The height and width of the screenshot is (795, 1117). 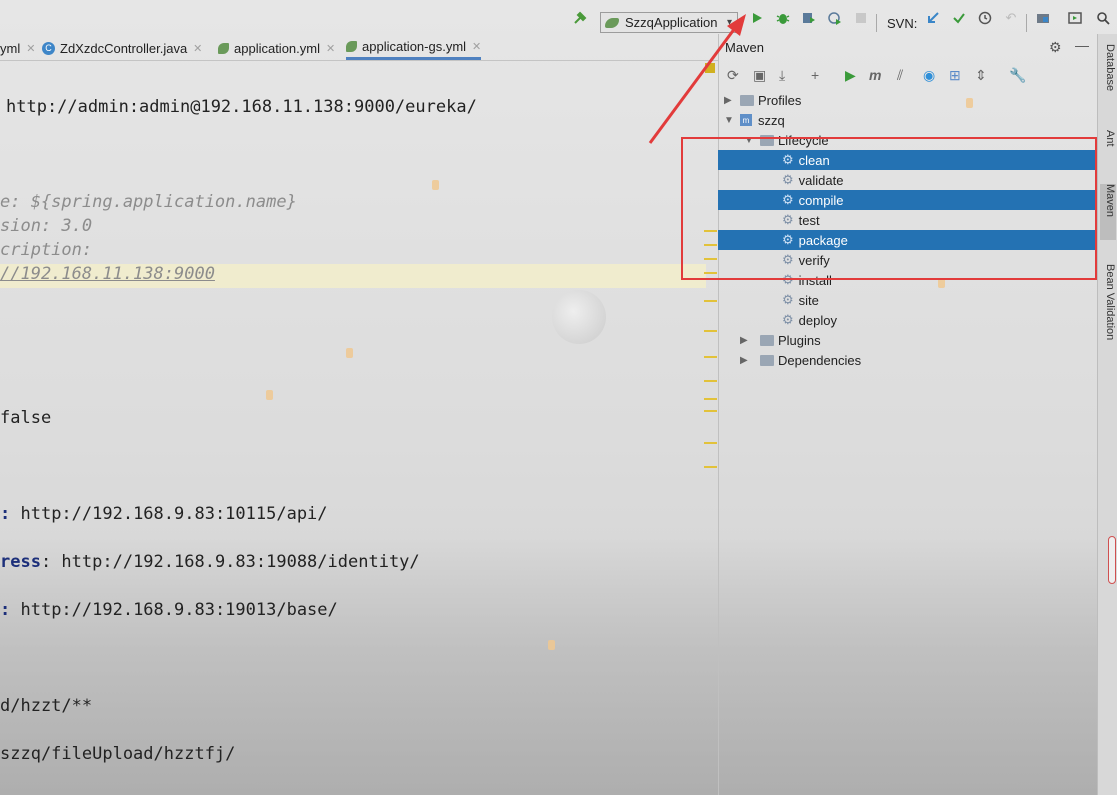 I want to click on search-icon, so click(x=1103, y=18).